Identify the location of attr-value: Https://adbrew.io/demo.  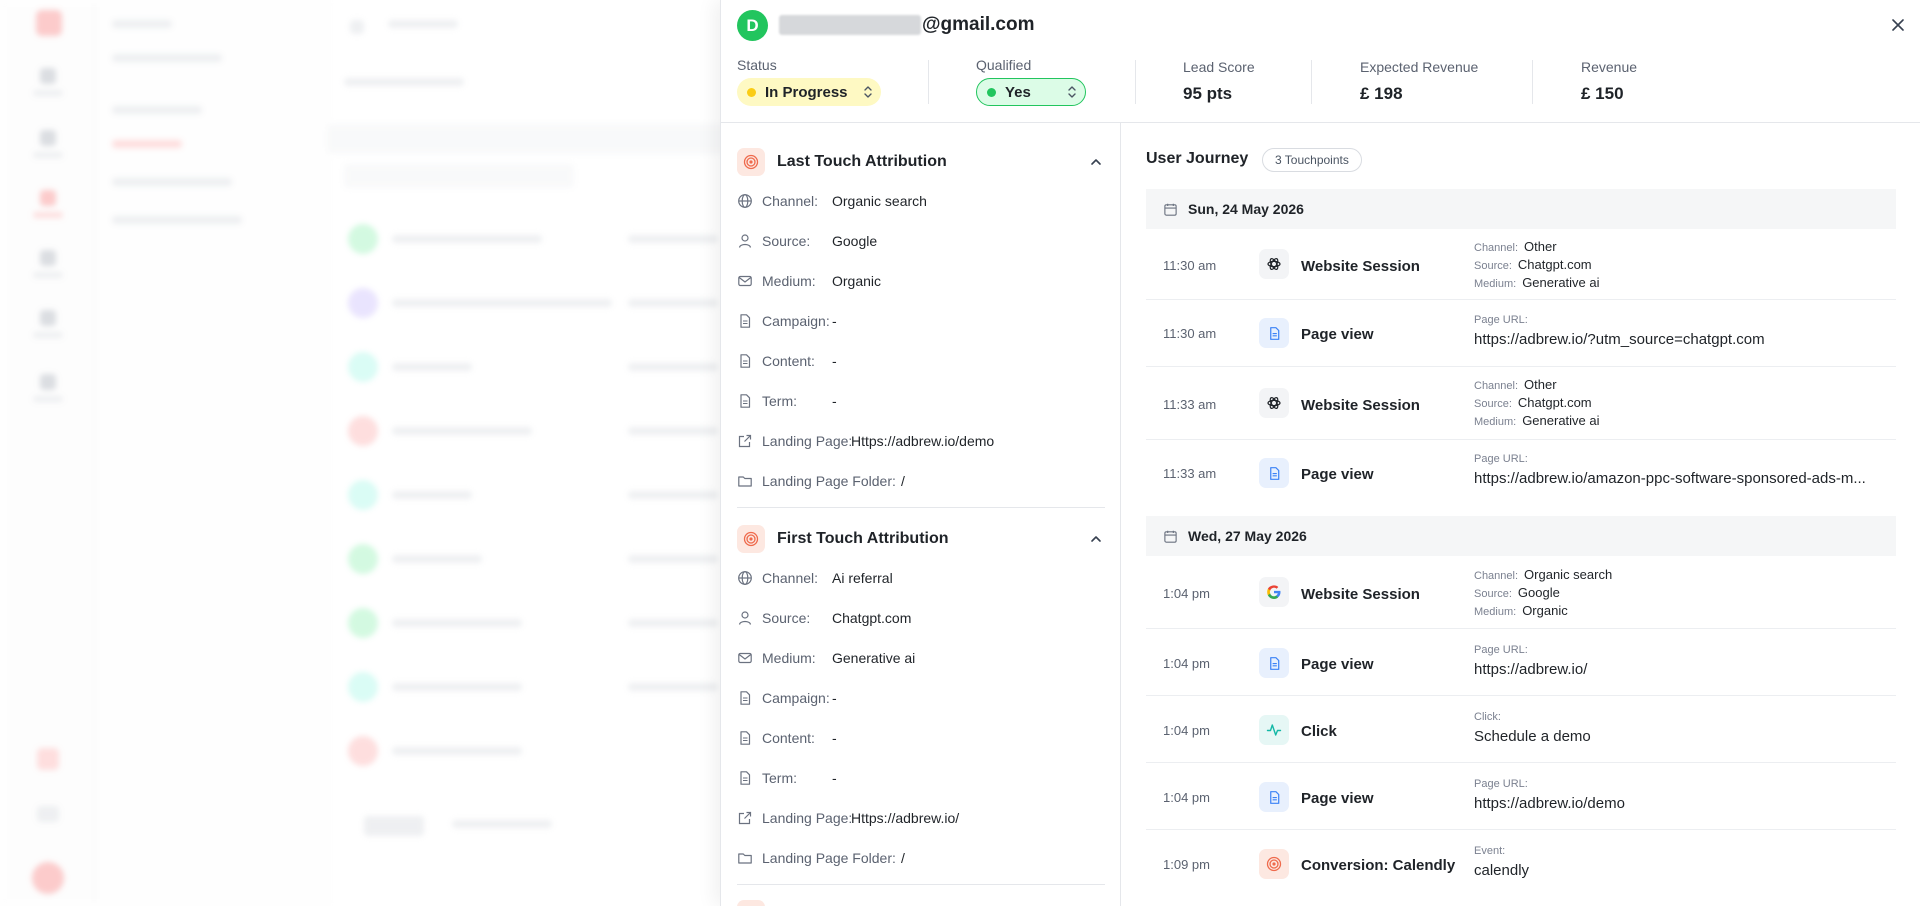
(922, 441).